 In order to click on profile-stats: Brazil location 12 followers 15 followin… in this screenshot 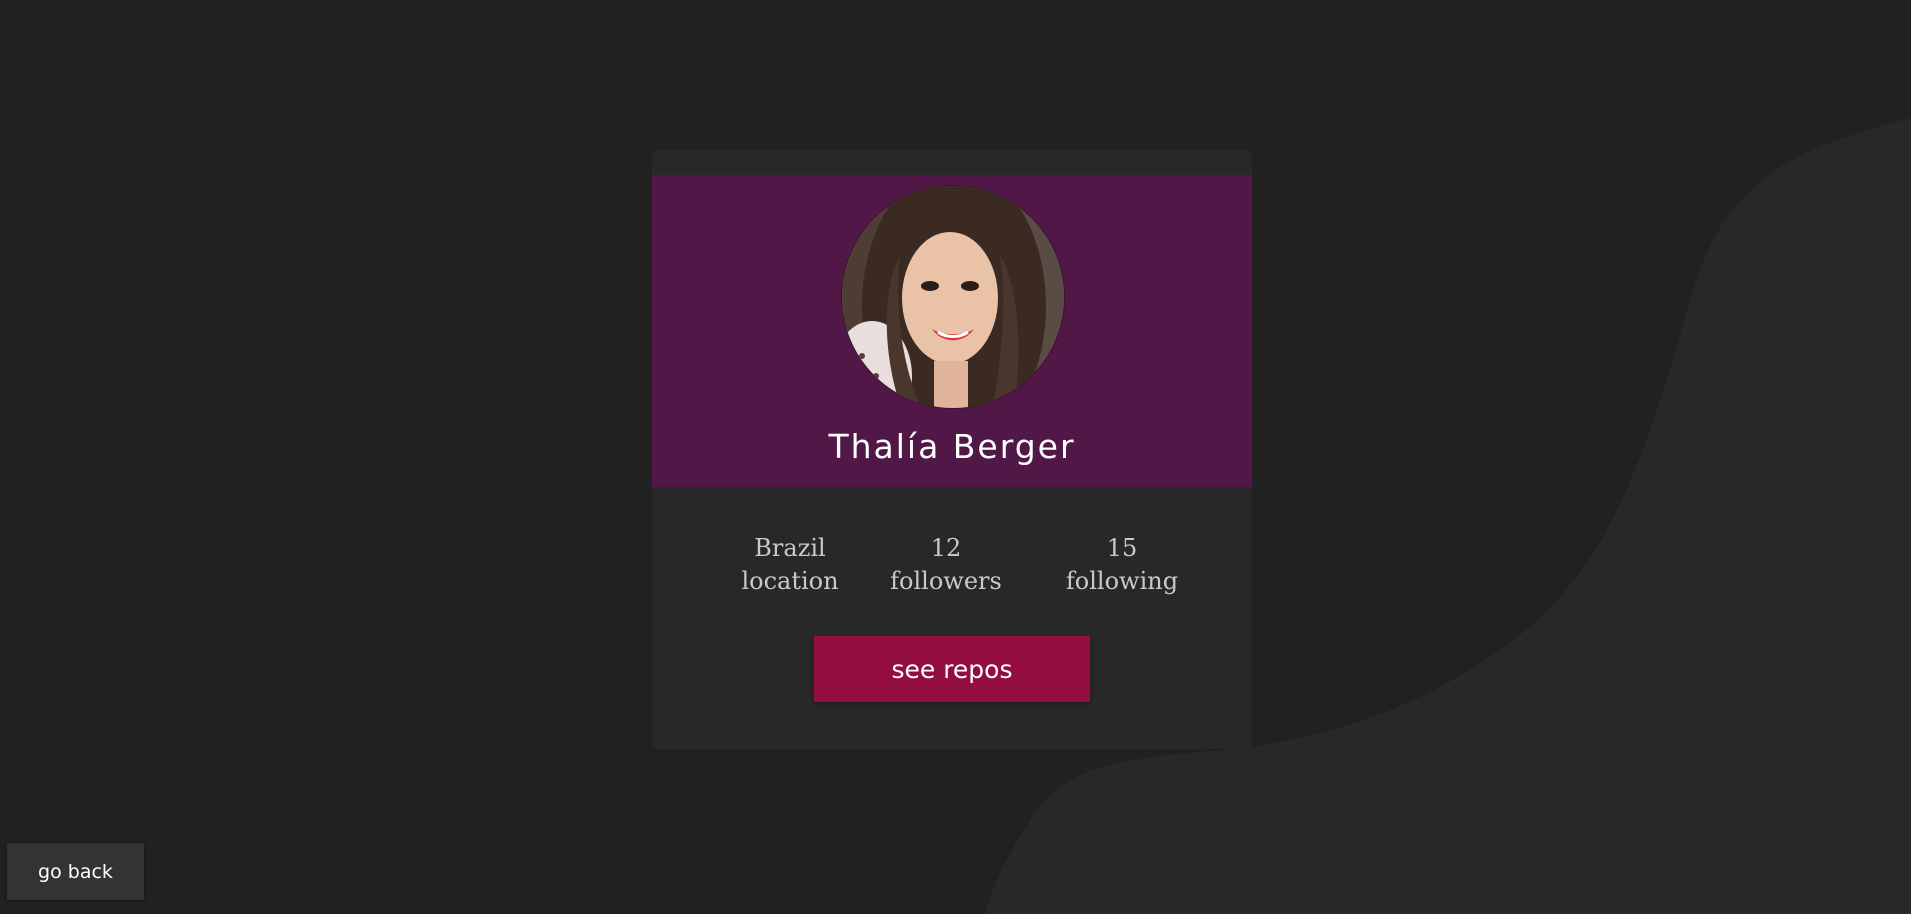, I will do `click(952, 567)`.